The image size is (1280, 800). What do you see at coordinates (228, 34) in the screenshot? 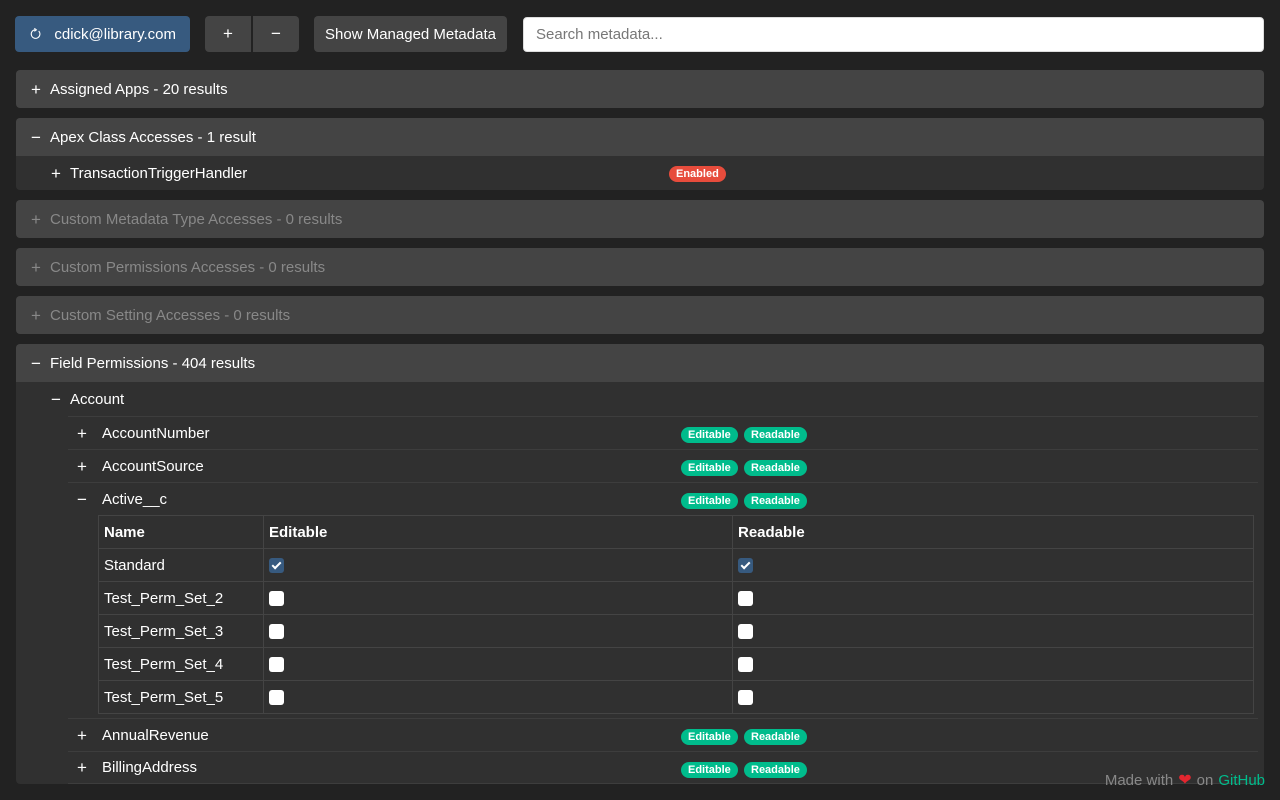
I see `expand-all-button: +` at bounding box center [228, 34].